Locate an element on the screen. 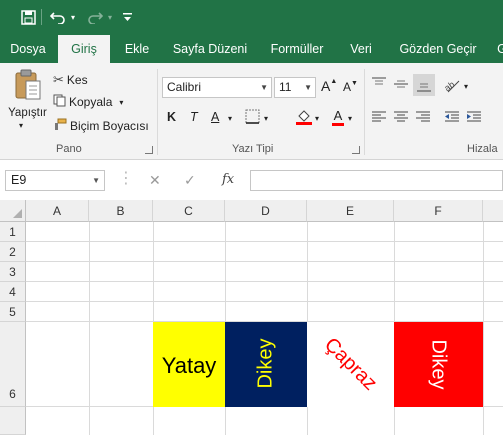 The width and height of the screenshot is (503, 435). bottom-align-button is located at coordinates (424, 85).